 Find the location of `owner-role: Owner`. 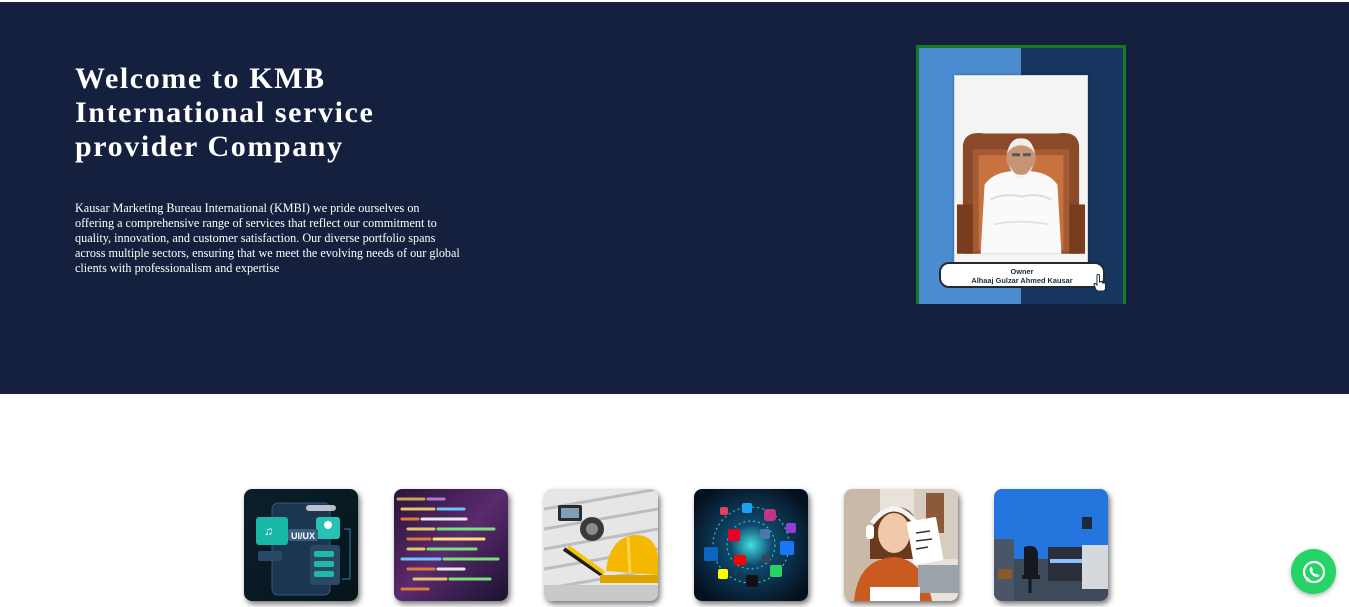

owner-role: Owner is located at coordinates (1022, 271).